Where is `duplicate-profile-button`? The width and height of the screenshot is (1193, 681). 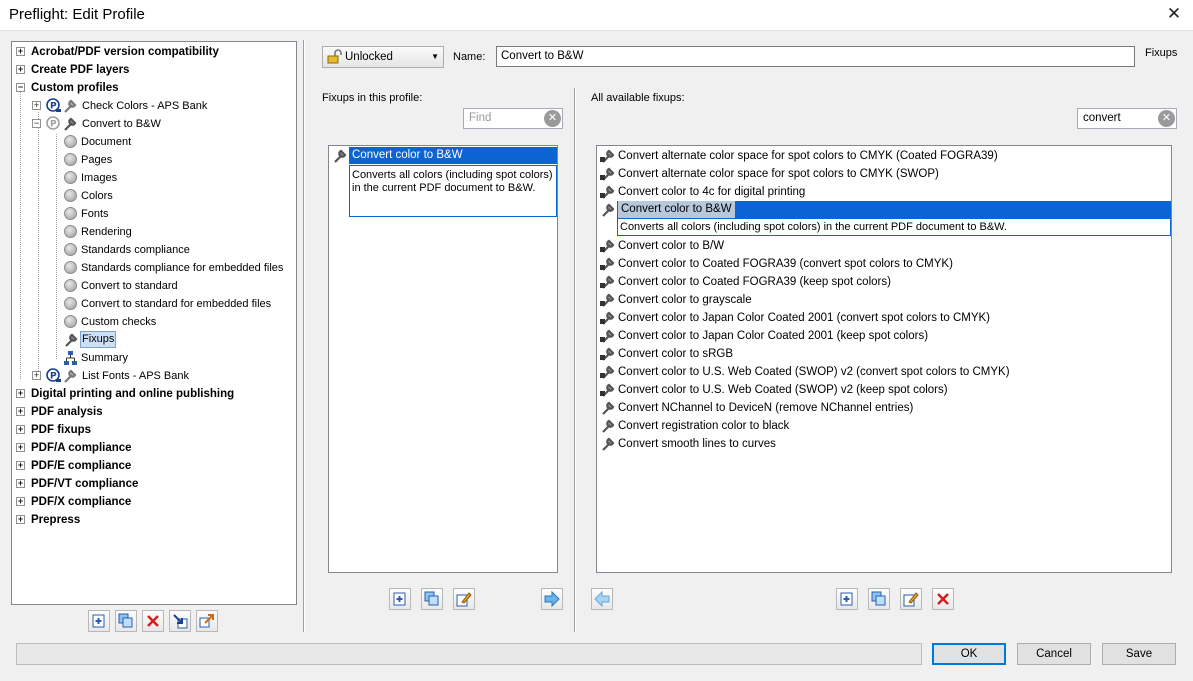
duplicate-profile-button is located at coordinates (126, 621).